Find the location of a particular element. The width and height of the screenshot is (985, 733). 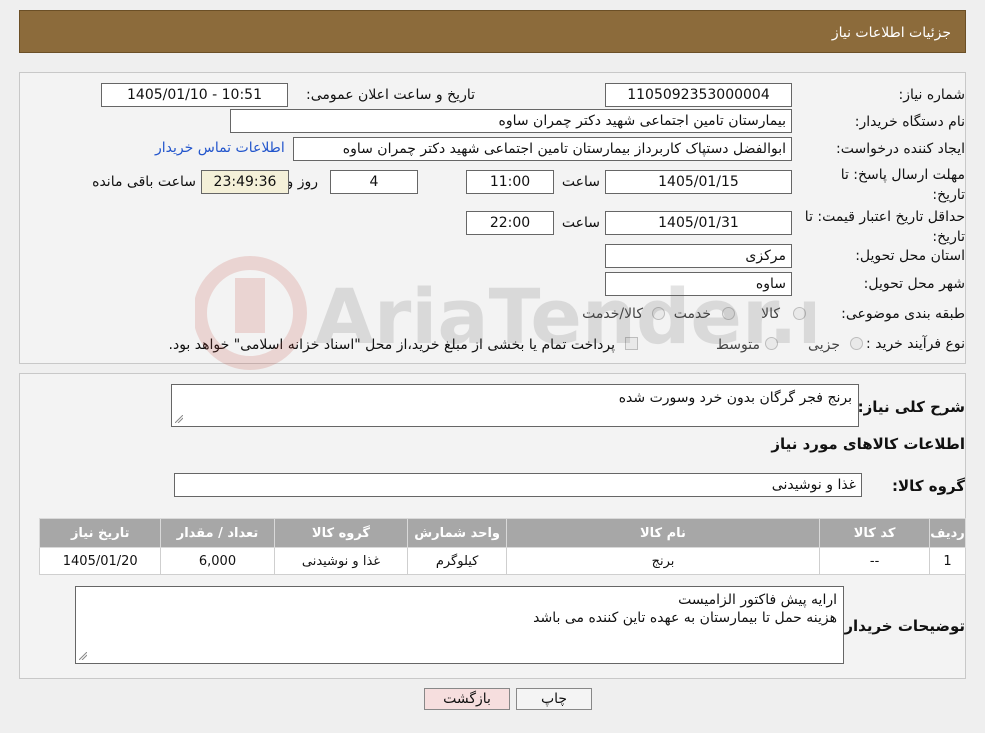

province-label: استان محل تحویل: is located at coordinates (910, 256).